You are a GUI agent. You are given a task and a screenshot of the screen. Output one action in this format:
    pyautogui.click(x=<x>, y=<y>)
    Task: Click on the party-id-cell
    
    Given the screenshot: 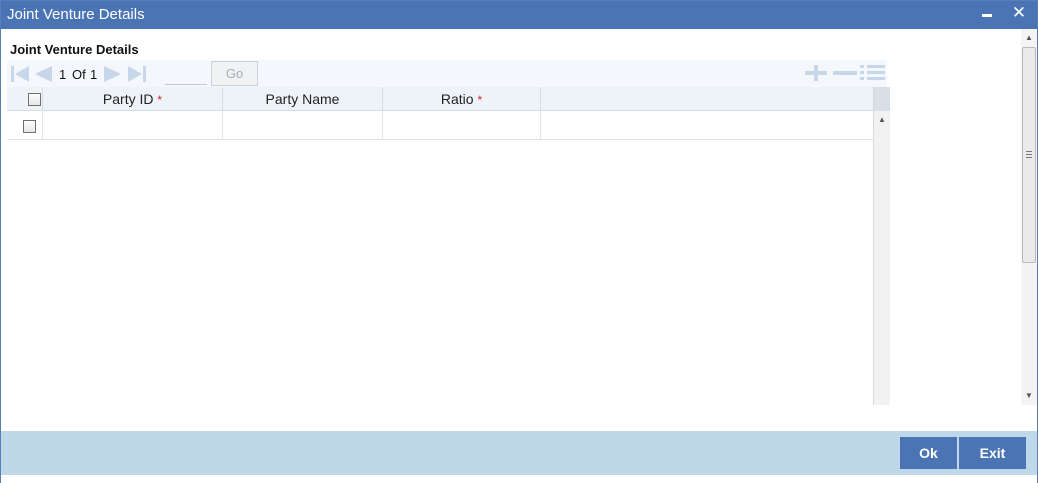 What is the action you would take?
    pyautogui.click(x=133, y=125)
    